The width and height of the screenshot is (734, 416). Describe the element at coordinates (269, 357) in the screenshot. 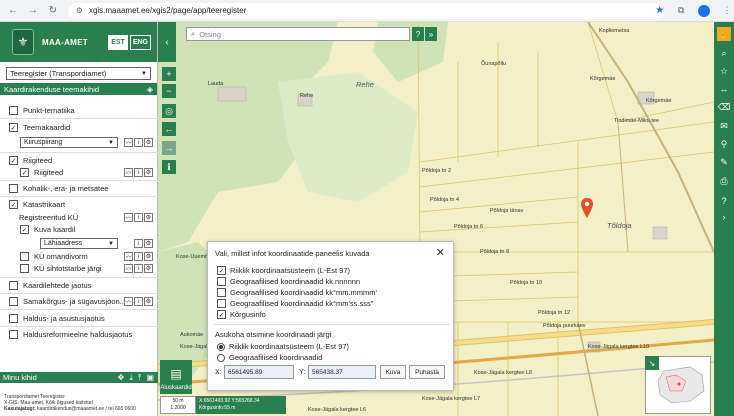

I see `radio-geo: Geograafilised koordinaadid` at that location.